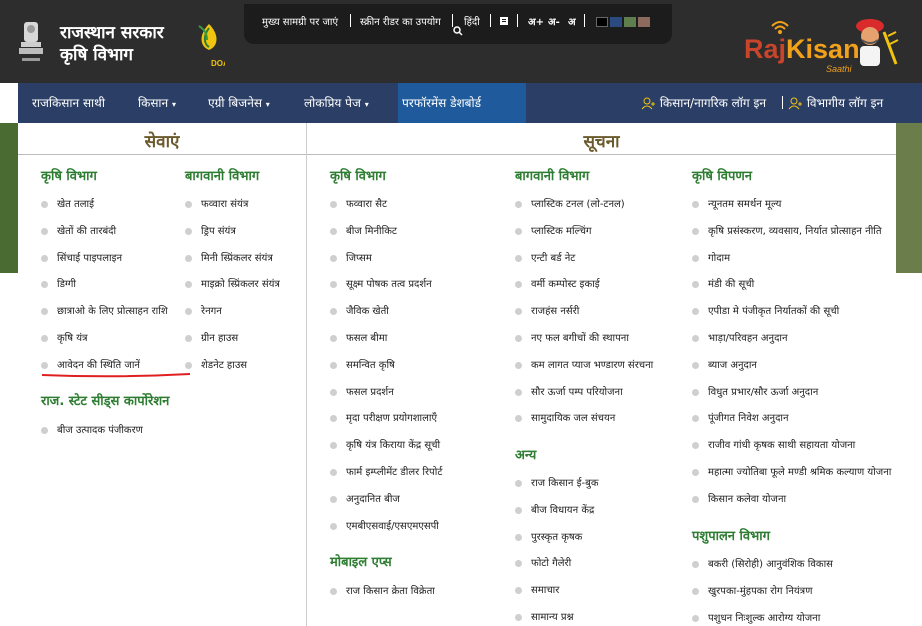 The width and height of the screenshot is (922, 626). Describe the element at coordinates (382, 592) in the screenshot. I see `menu-link: राज किसान क्रेता विक्रेता` at that location.